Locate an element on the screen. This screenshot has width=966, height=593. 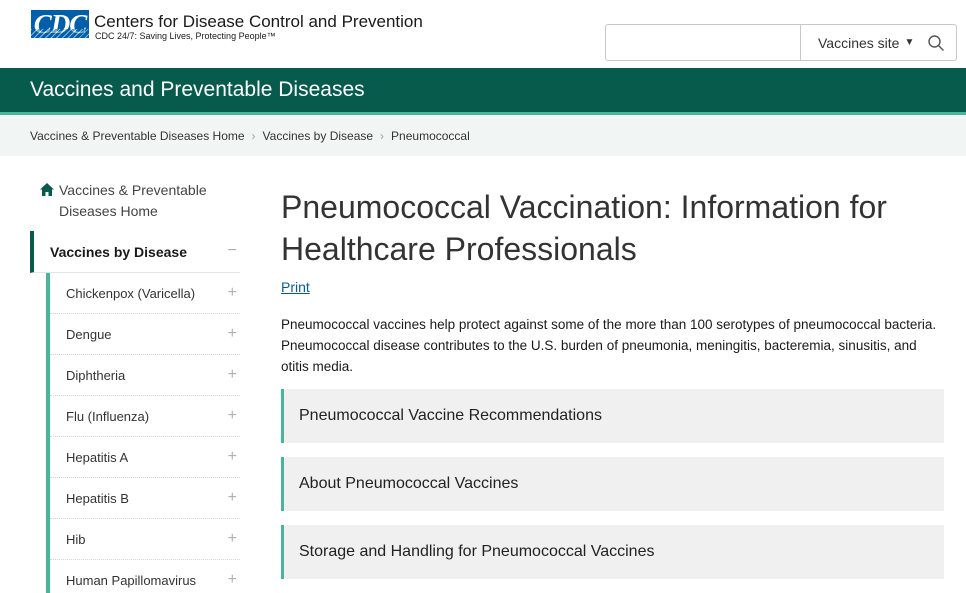
sidebar-item-flu: Flu (Influenza) + is located at coordinates (145, 416).